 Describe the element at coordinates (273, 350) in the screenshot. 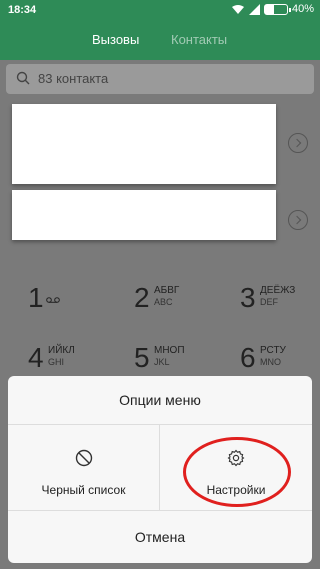

I see `key-letters: РСТУ` at that location.